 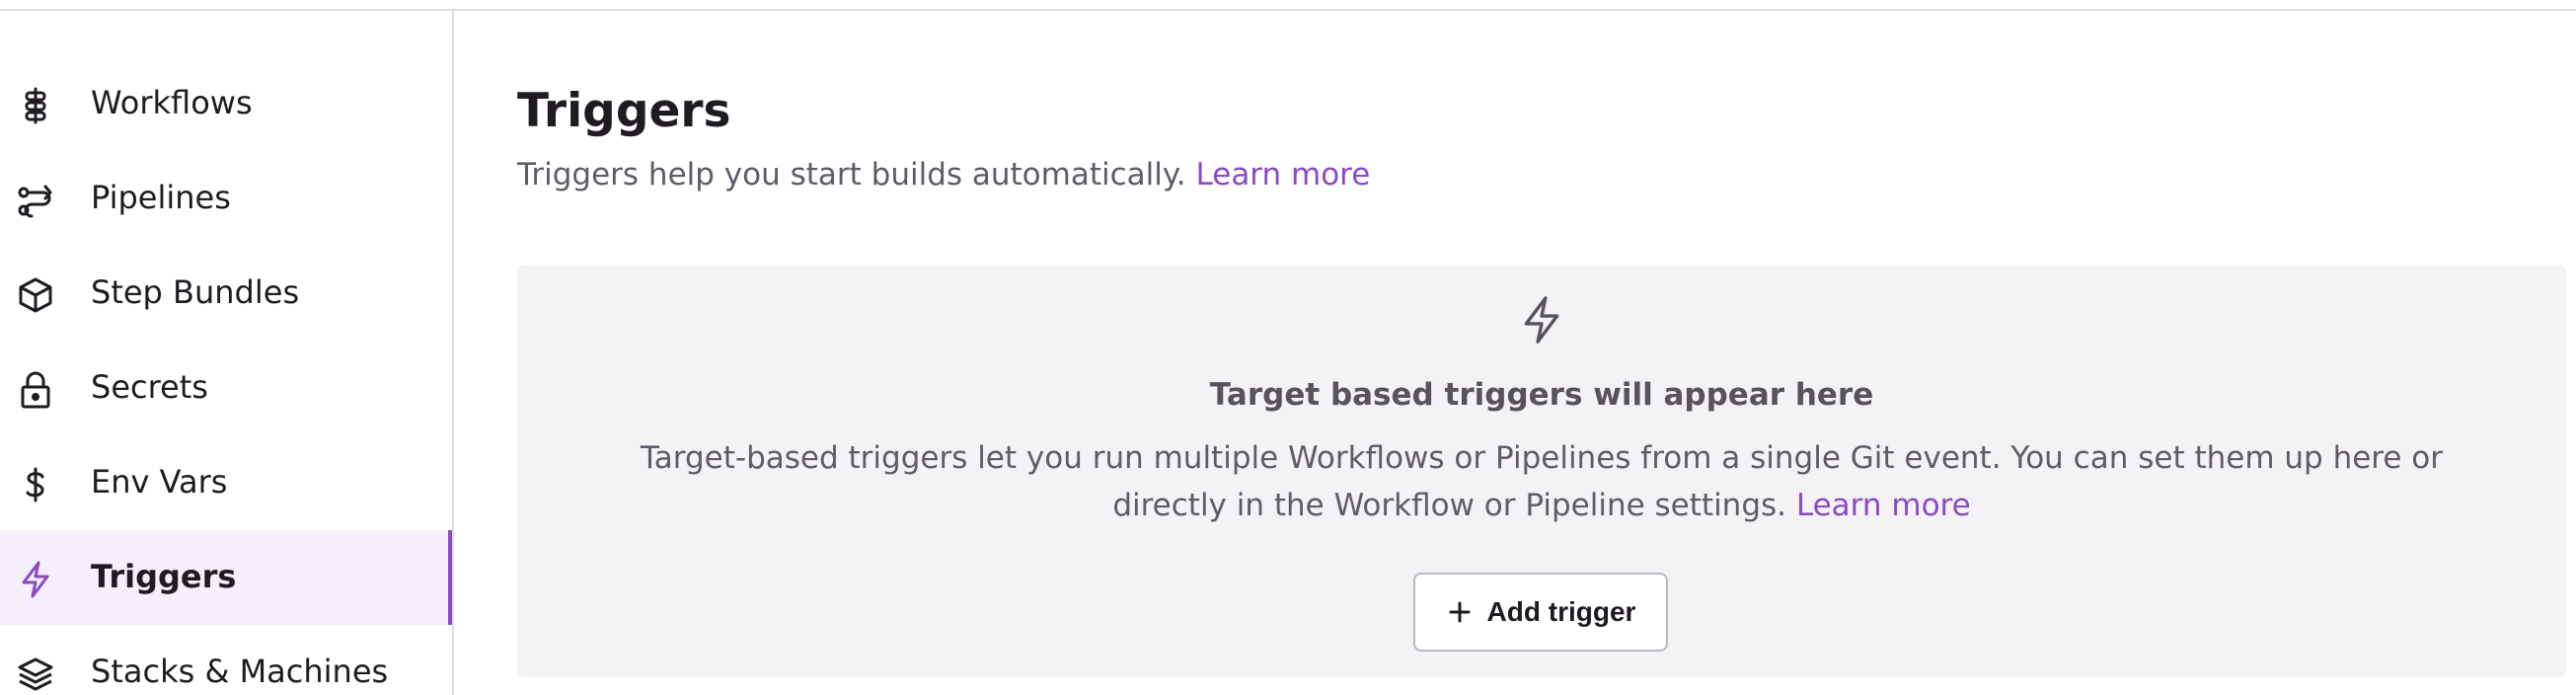 I want to click on sidebar-item-workflows: Workflows, so click(x=226, y=103).